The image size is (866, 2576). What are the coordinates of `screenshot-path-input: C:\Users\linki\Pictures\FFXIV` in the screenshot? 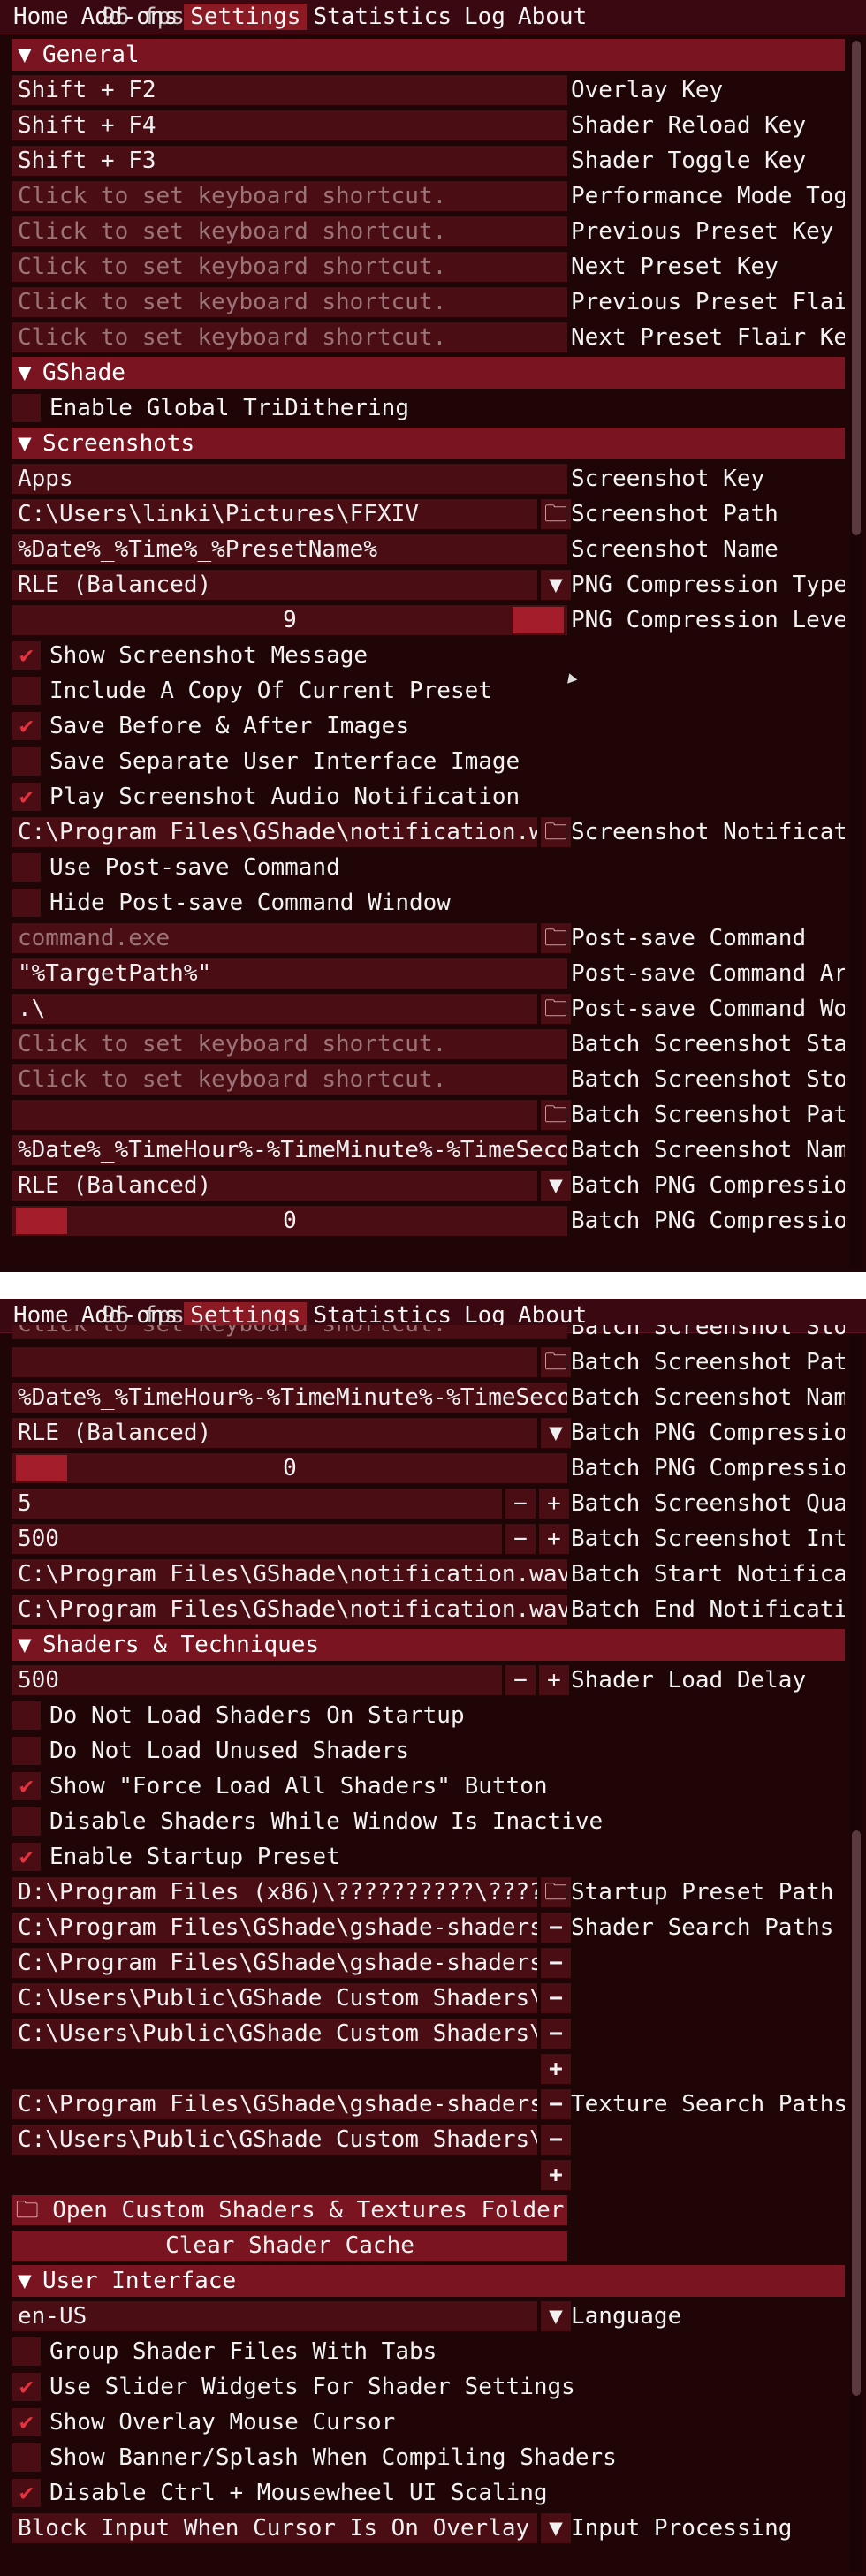 It's located at (275, 514).